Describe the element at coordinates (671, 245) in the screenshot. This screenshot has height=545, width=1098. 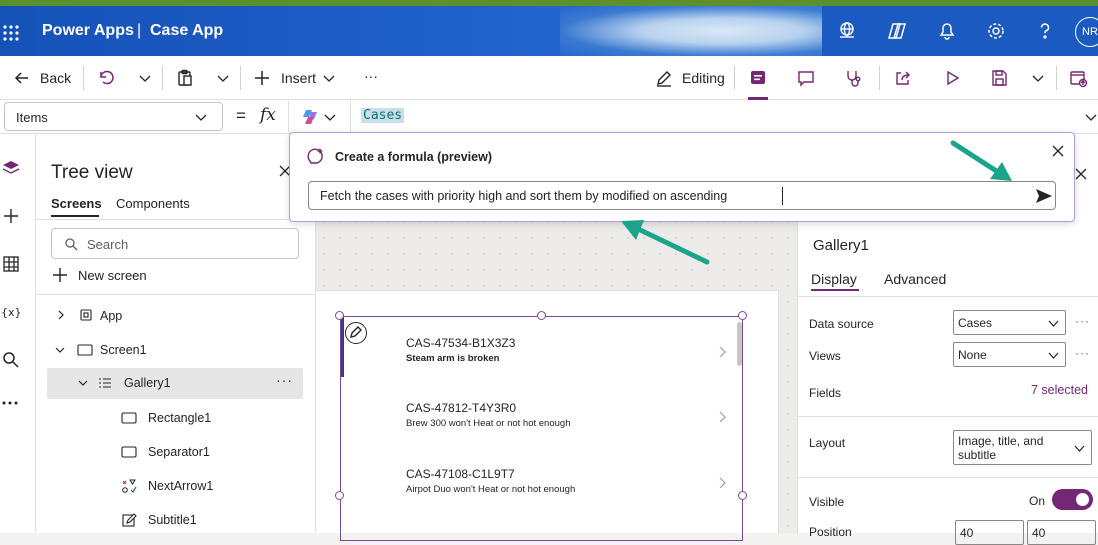
I see `arrow-to-prompt-input` at that location.